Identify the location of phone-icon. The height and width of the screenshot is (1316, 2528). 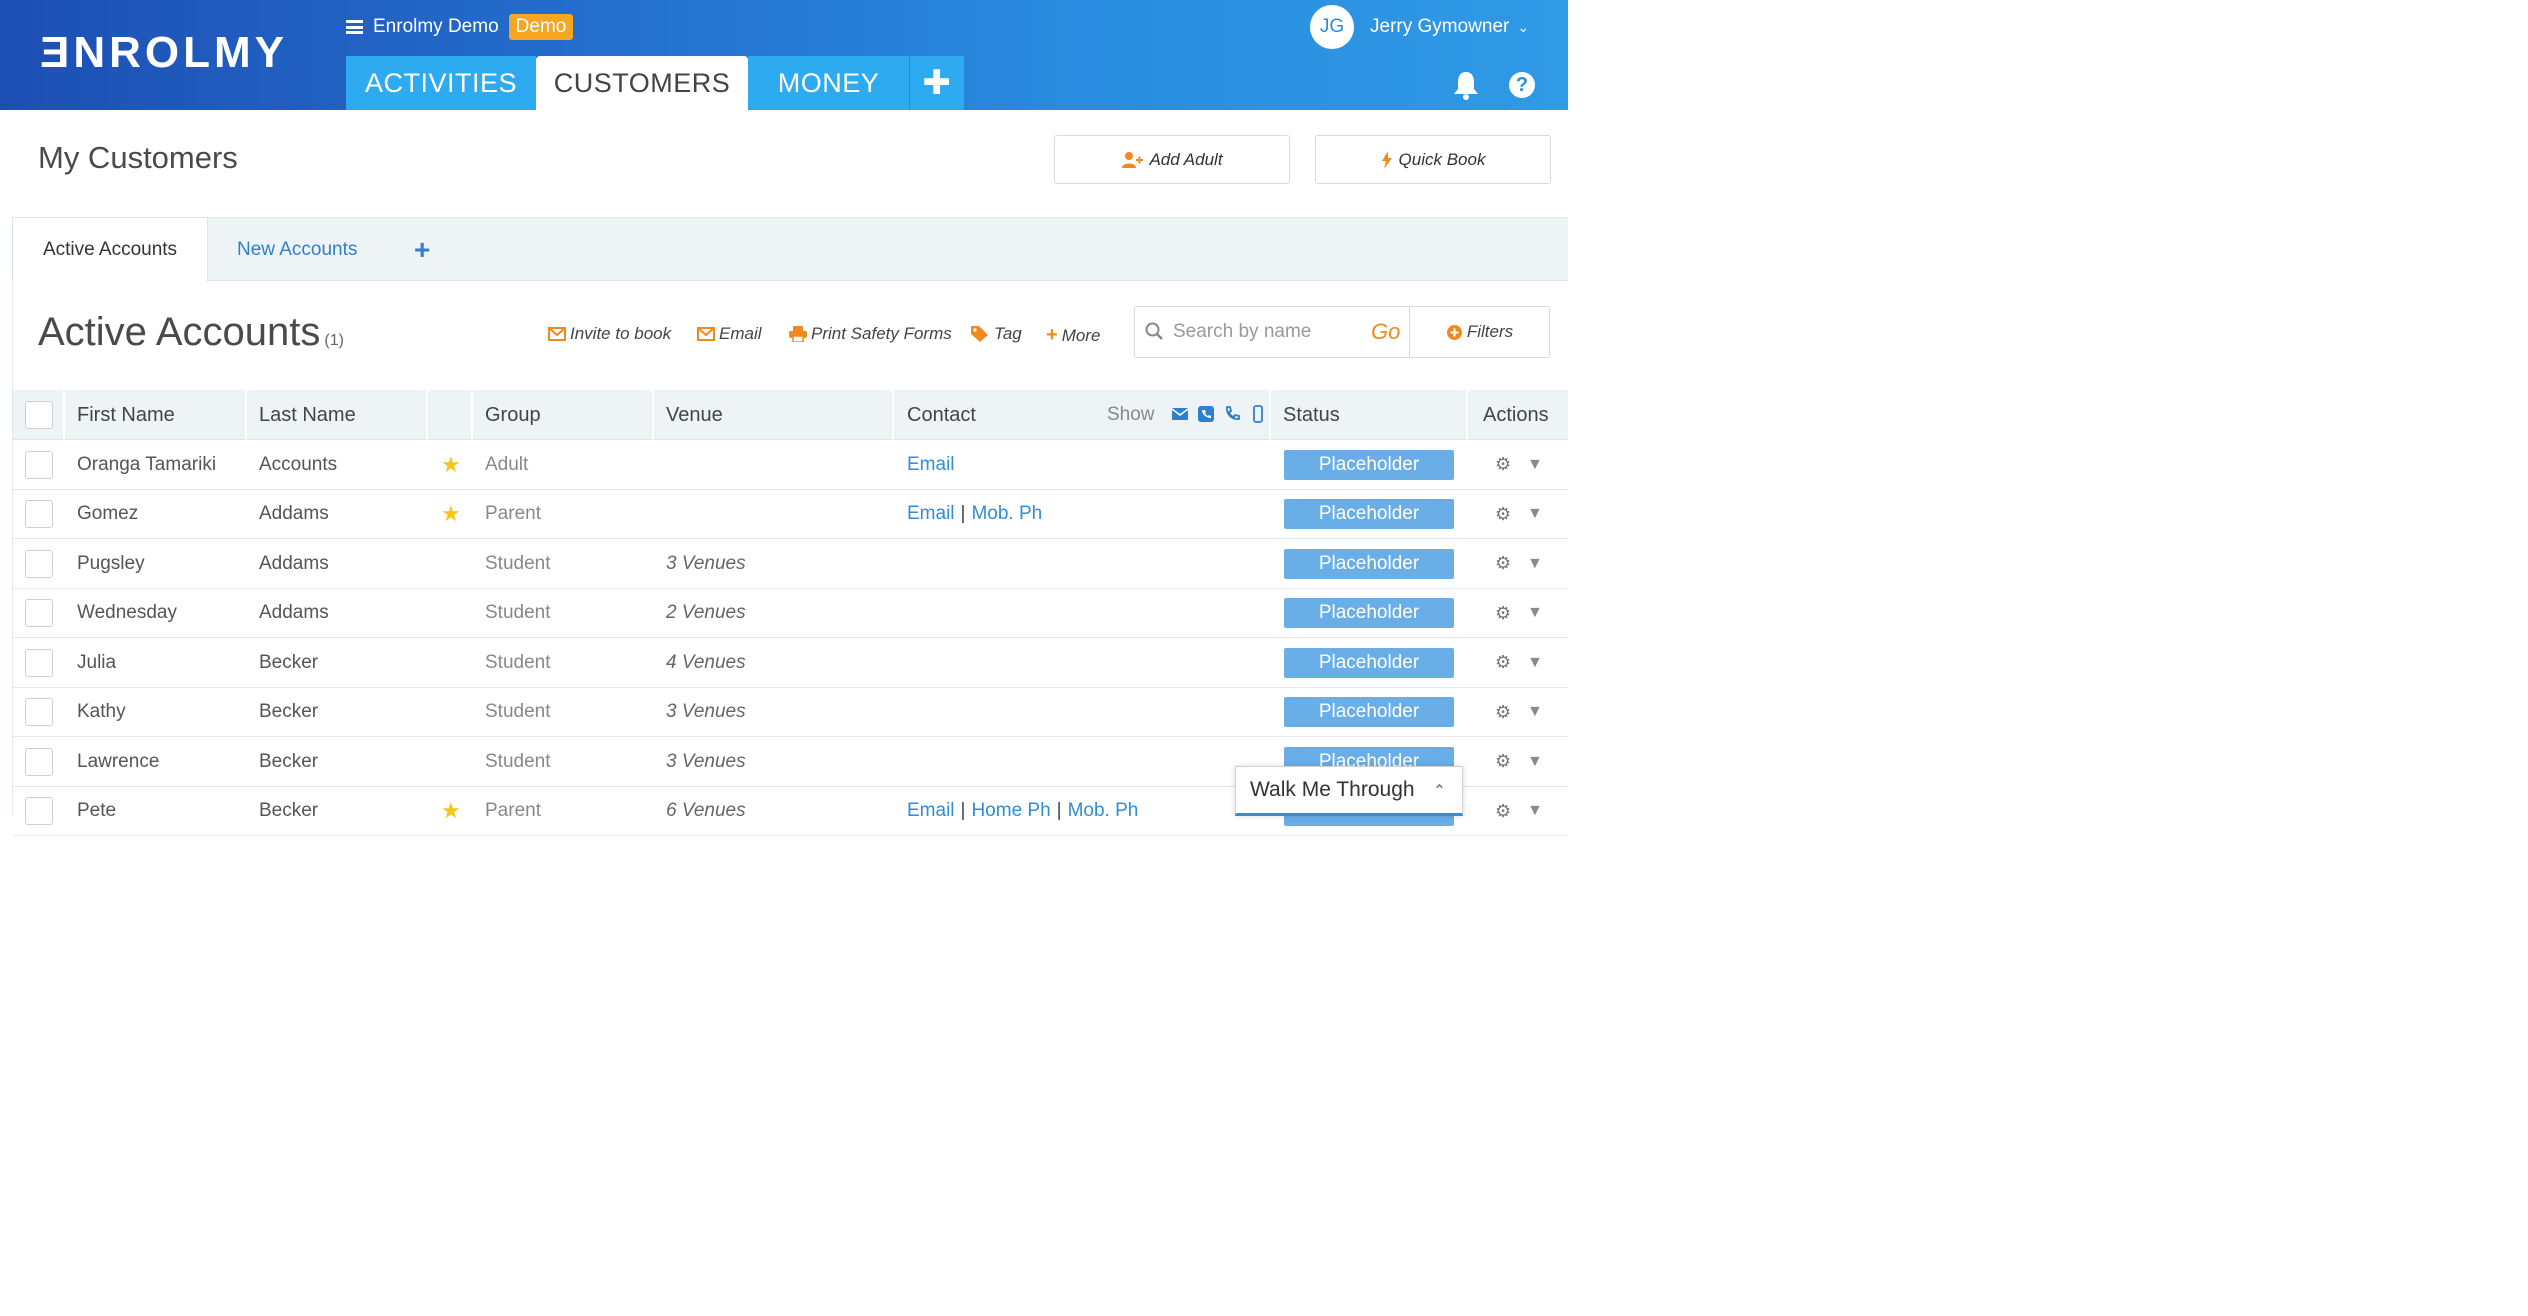
(1232, 414).